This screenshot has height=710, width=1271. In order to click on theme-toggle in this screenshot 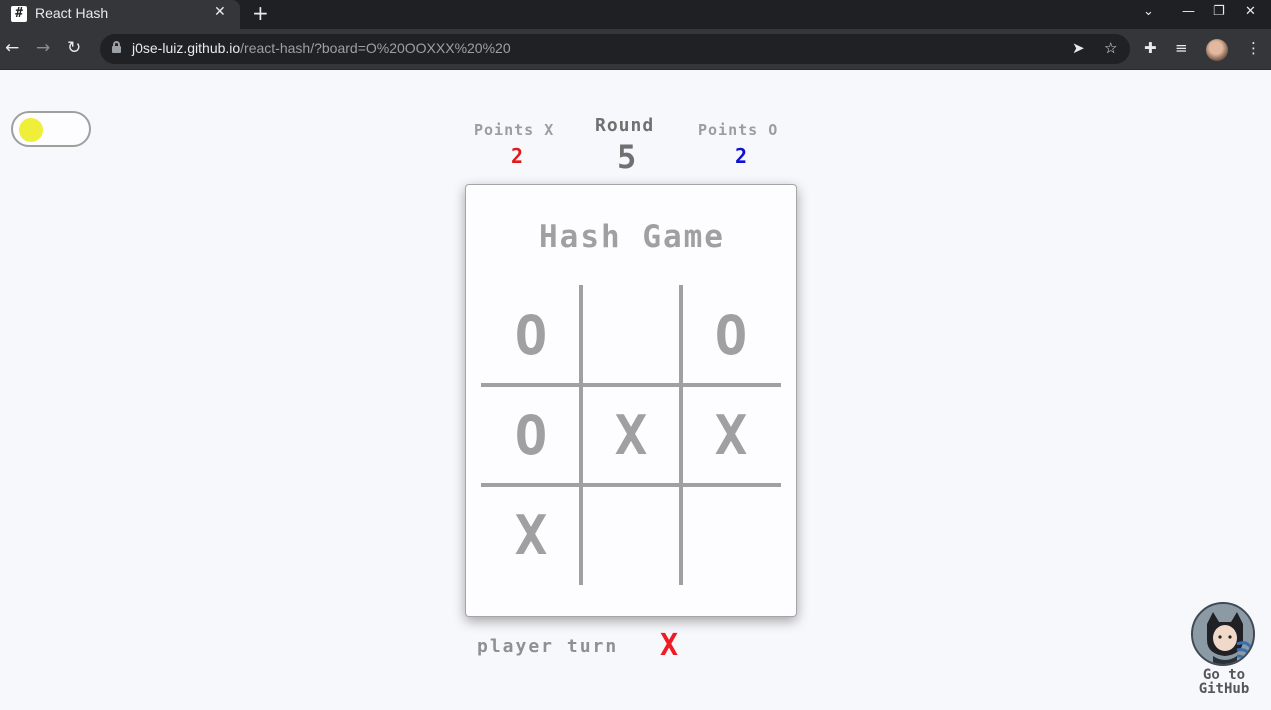, I will do `click(51, 129)`.